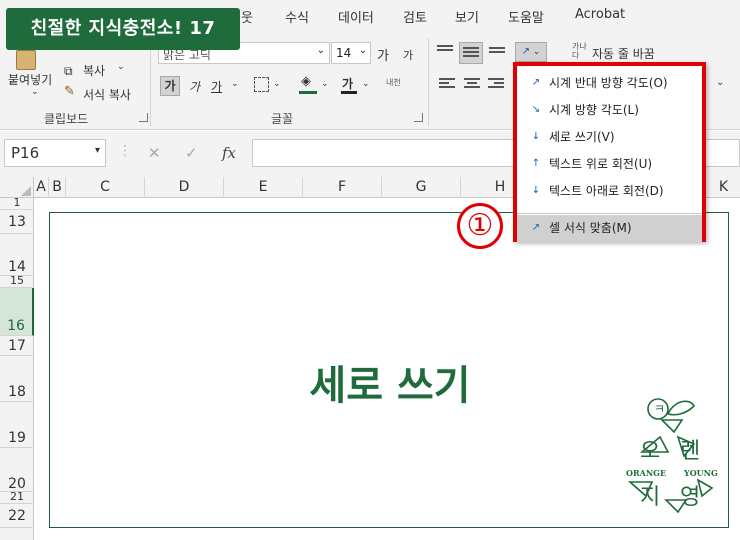 The height and width of the screenshot is (540, 740). Describe the element at coordinates (356, 16) in the screenshot. I see `tab-data: 데이터` at that location.